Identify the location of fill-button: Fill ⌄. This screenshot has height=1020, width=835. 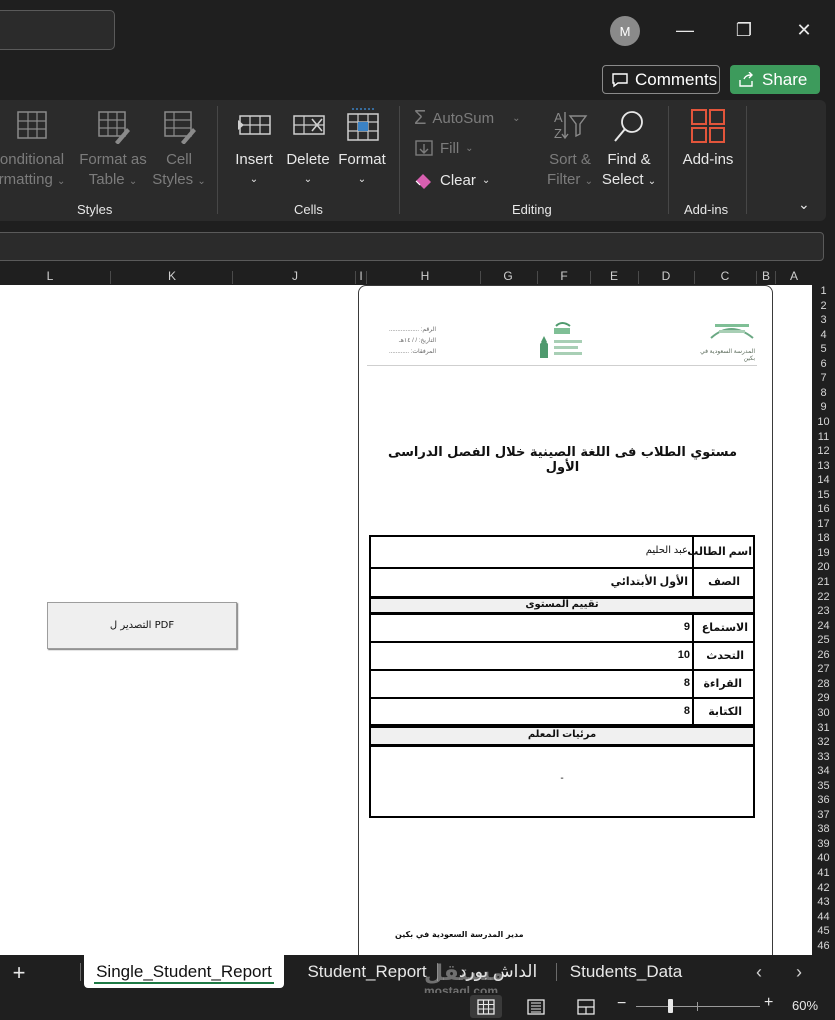
(444, 148).